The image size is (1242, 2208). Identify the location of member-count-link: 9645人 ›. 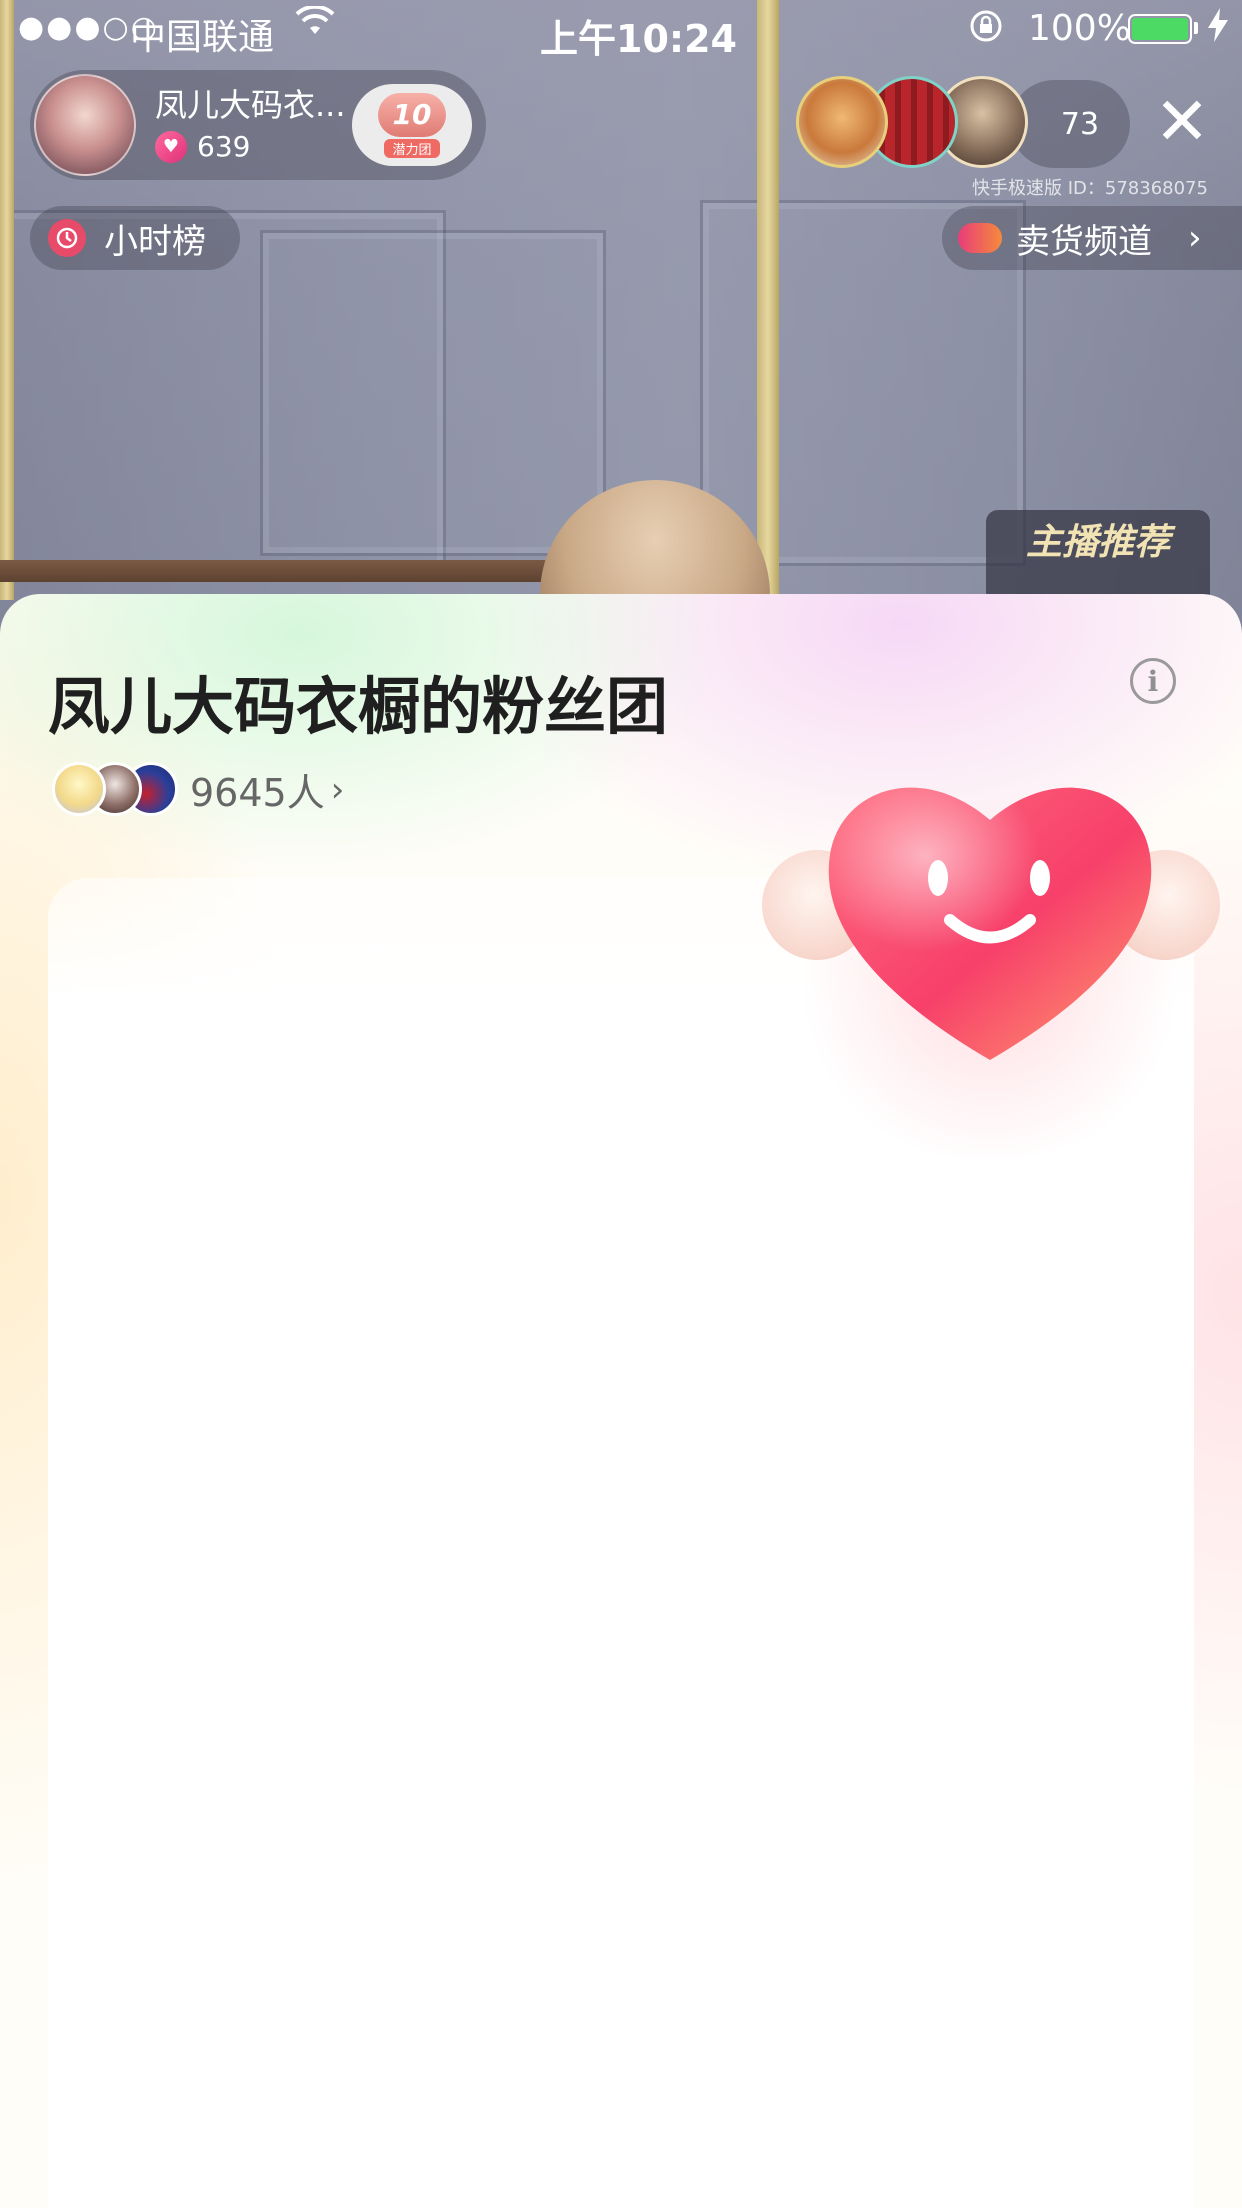
(267, 789).